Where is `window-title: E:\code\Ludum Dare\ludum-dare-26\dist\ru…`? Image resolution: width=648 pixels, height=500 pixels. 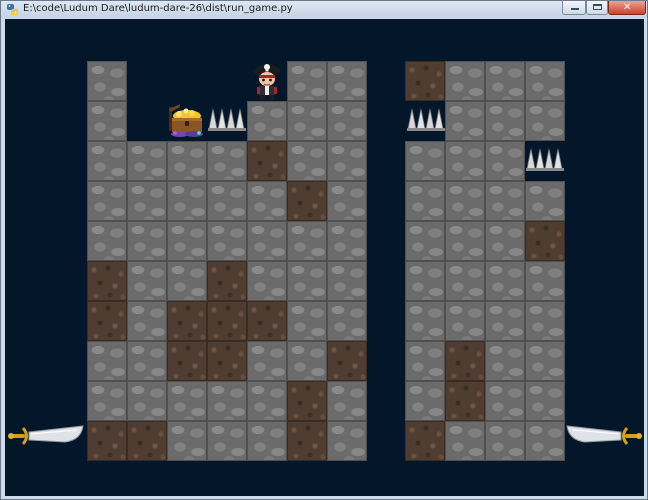
window-title: E:\code\Ludum Dare\ludum-dare-26\dist\ru… is located at coordinates (158, 8).